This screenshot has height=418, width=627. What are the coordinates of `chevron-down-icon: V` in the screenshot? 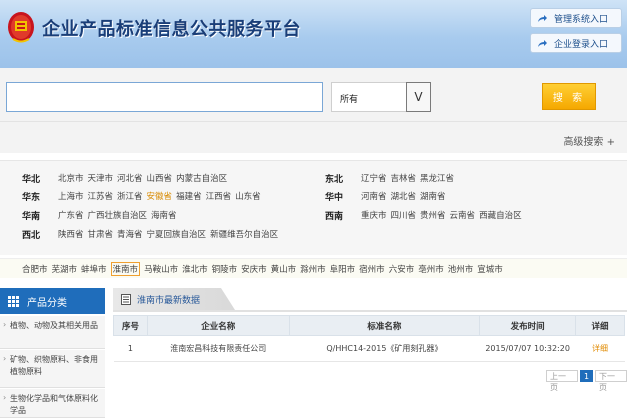 It's located at (418, 97).